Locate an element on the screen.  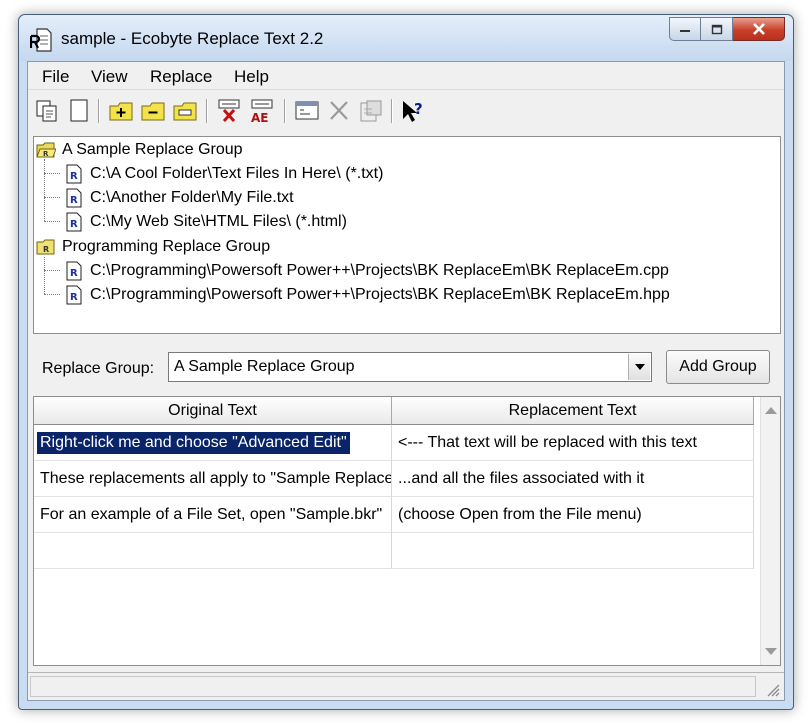
tree-file-label: C:\My Web Site\HTML Files\ (*.html) is located at coordinates (218, 221).